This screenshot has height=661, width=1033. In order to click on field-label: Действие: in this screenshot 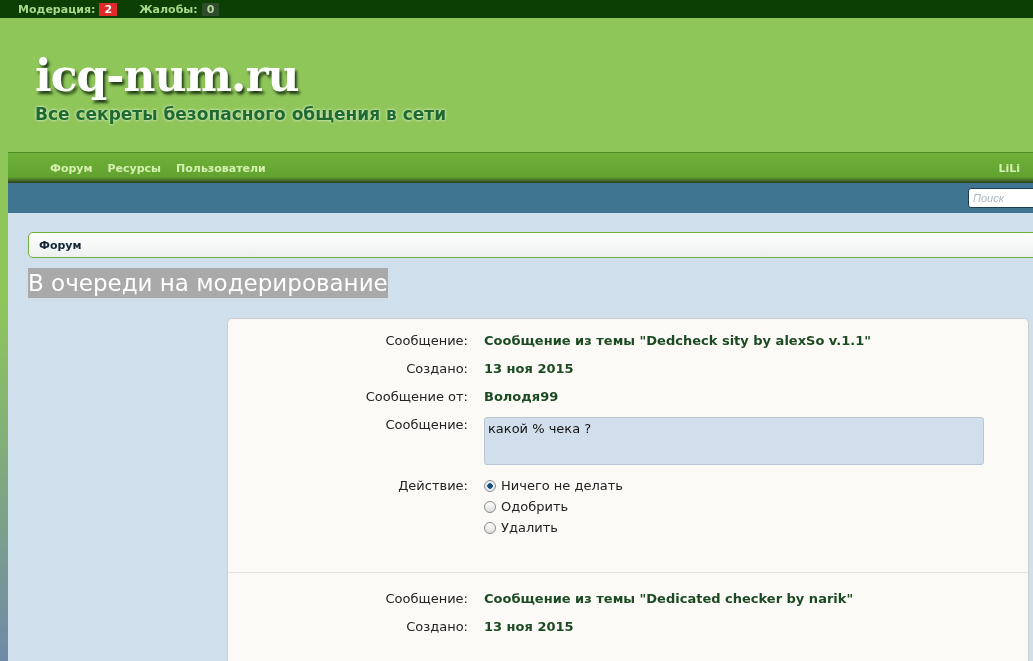, I will do `click(433, 485)`.